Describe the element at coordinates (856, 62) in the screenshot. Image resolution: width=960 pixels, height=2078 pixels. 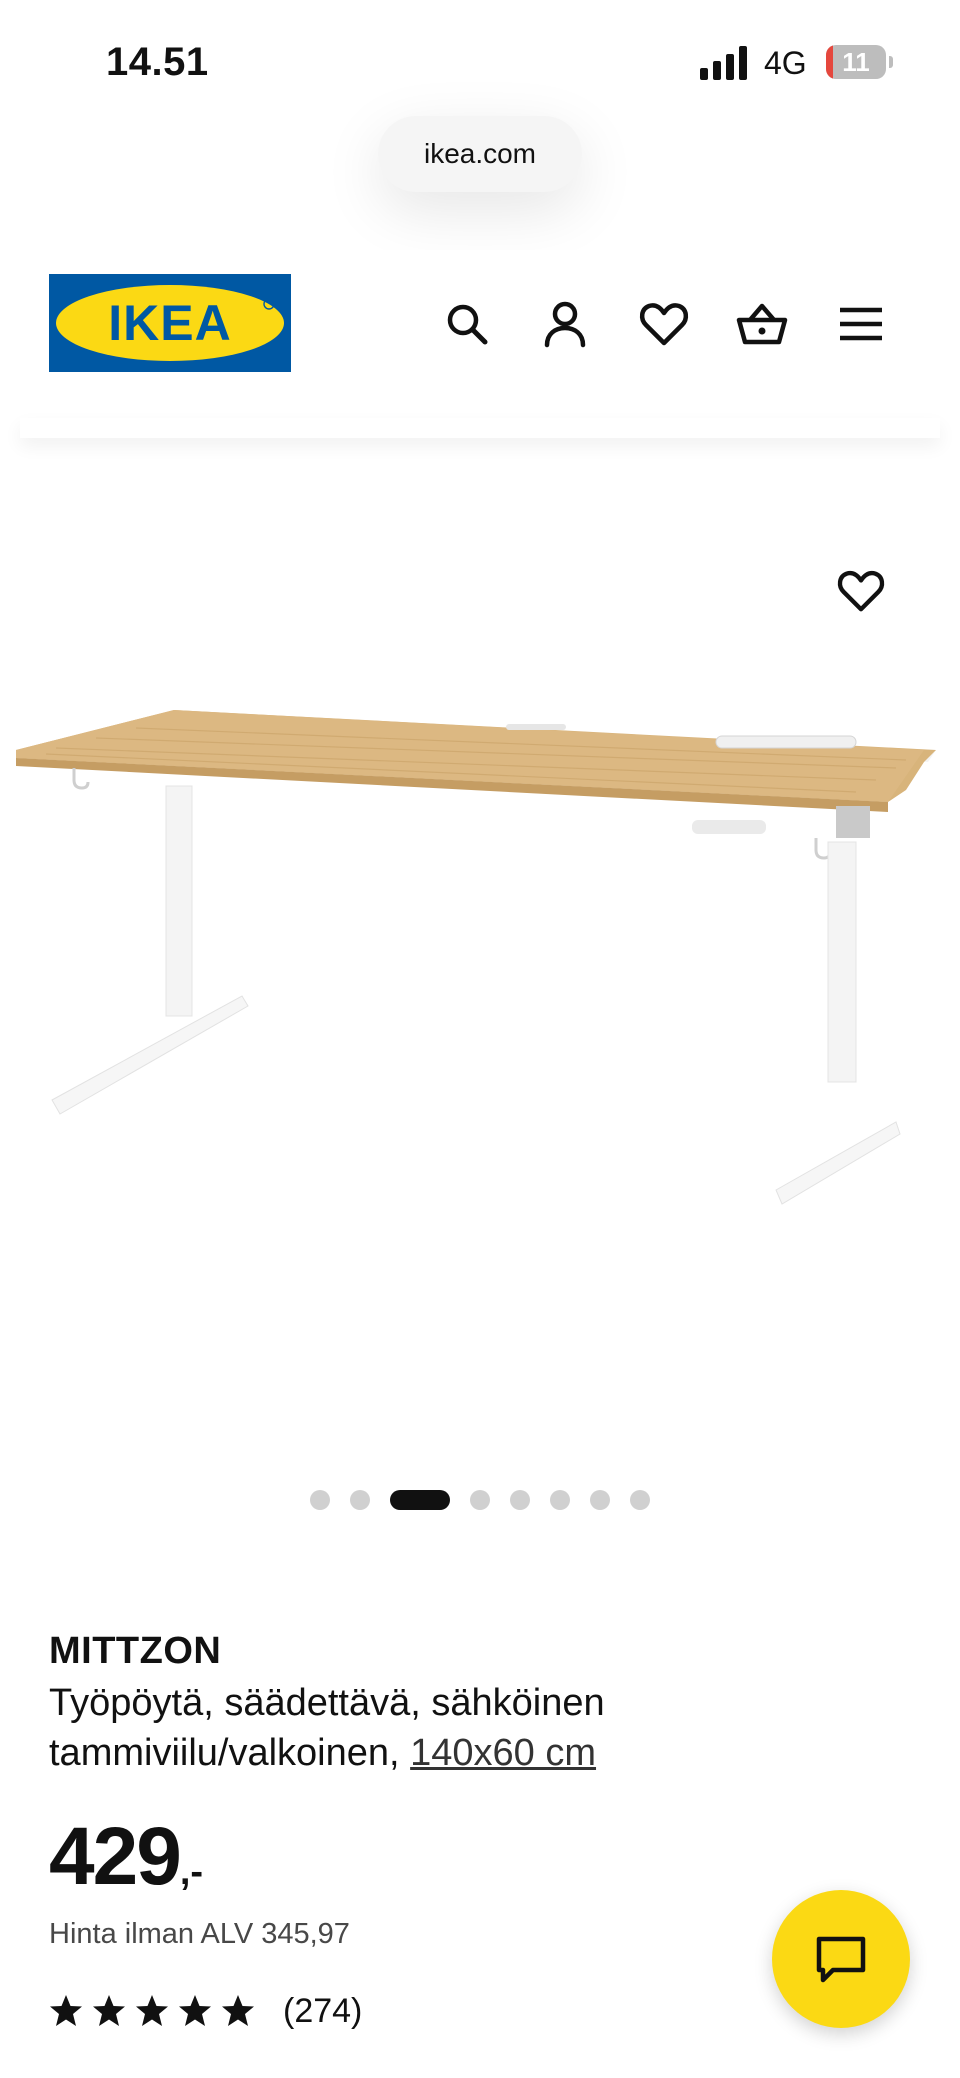
I see `battery-level: 11` at that location.